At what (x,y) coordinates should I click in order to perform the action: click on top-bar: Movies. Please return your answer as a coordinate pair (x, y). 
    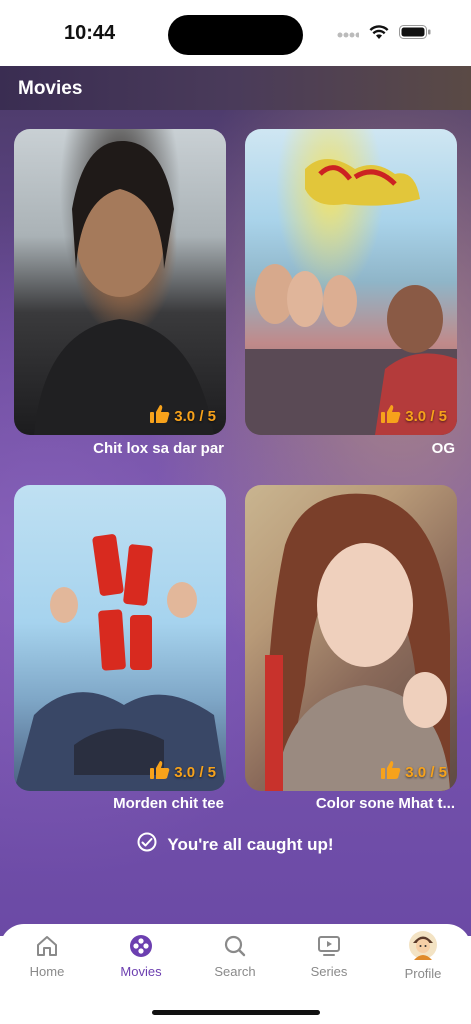
    Looking at the image, I should click on (235, 88).